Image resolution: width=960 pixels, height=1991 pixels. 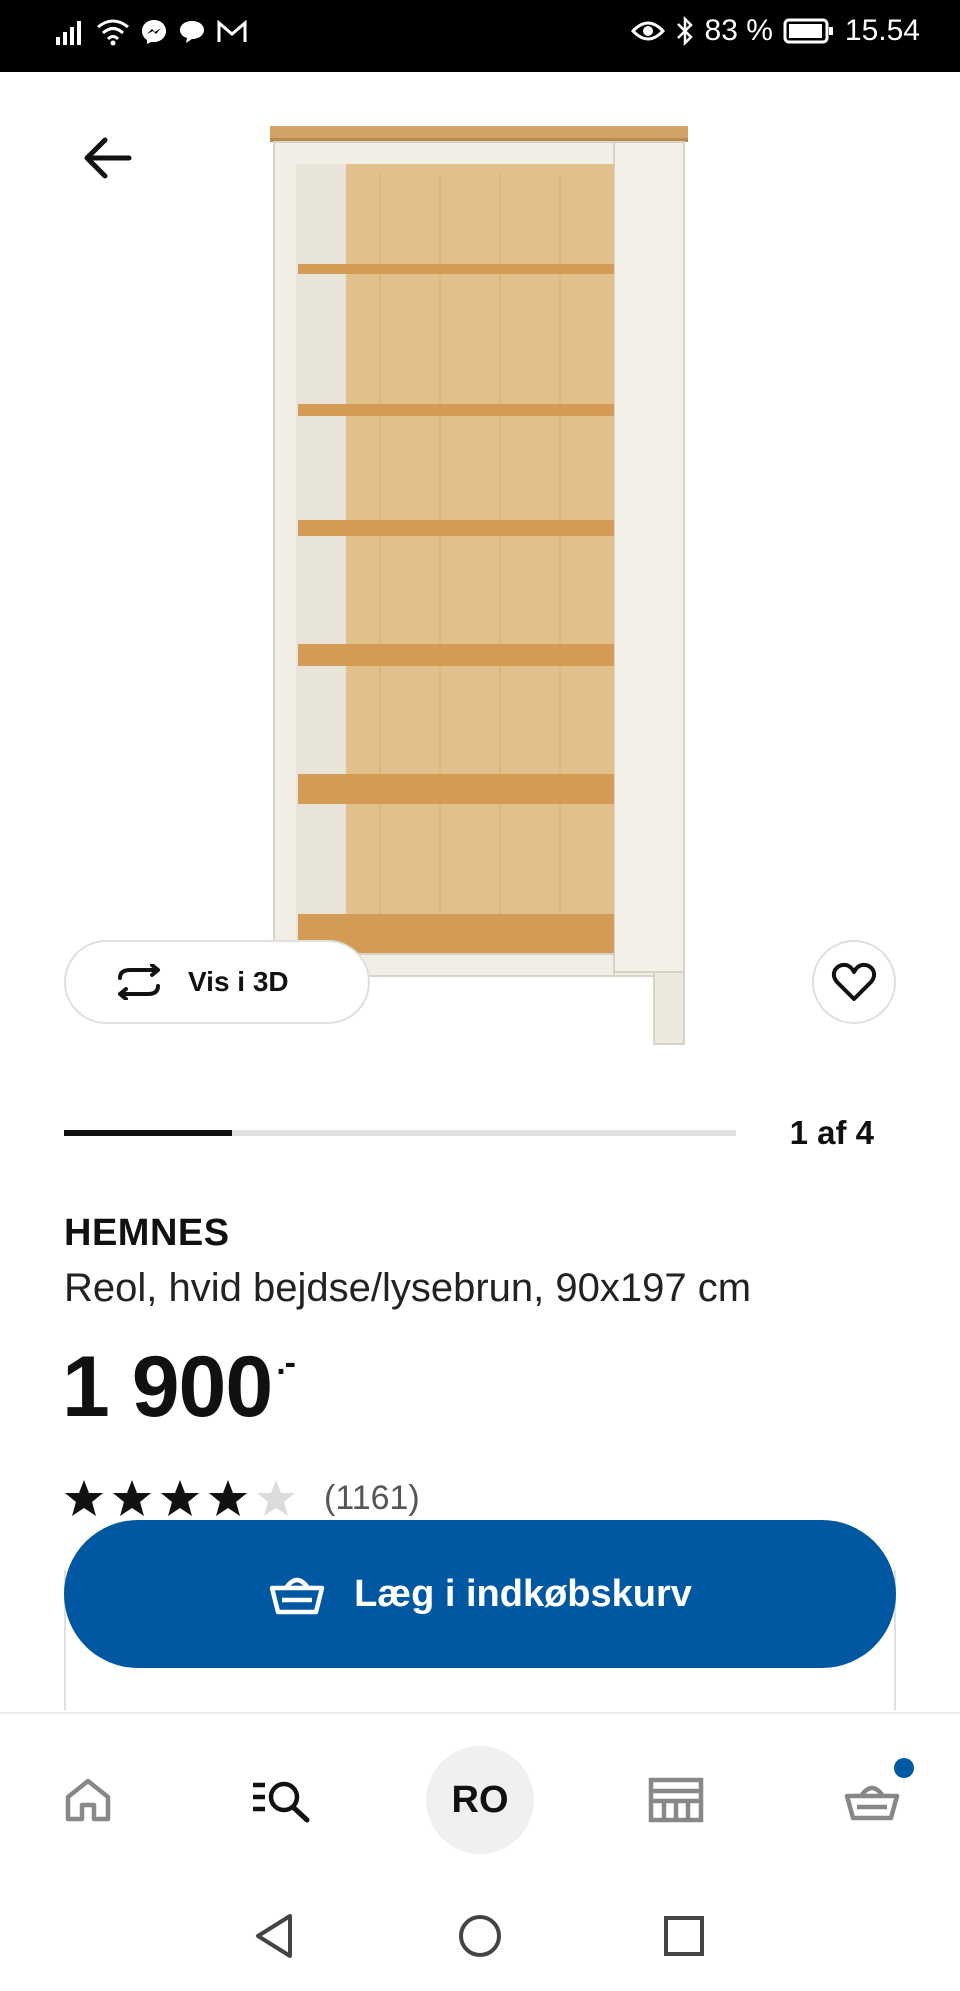 I want to click on arrow-left-icon, so click(x=108, y=158).